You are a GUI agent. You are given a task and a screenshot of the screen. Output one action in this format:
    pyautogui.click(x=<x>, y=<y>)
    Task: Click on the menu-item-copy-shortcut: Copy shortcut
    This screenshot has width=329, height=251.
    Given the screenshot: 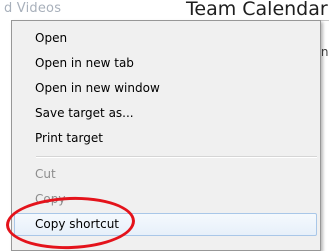 What is the action you would take?
    pyautogui.click(x=165, y=224)
    